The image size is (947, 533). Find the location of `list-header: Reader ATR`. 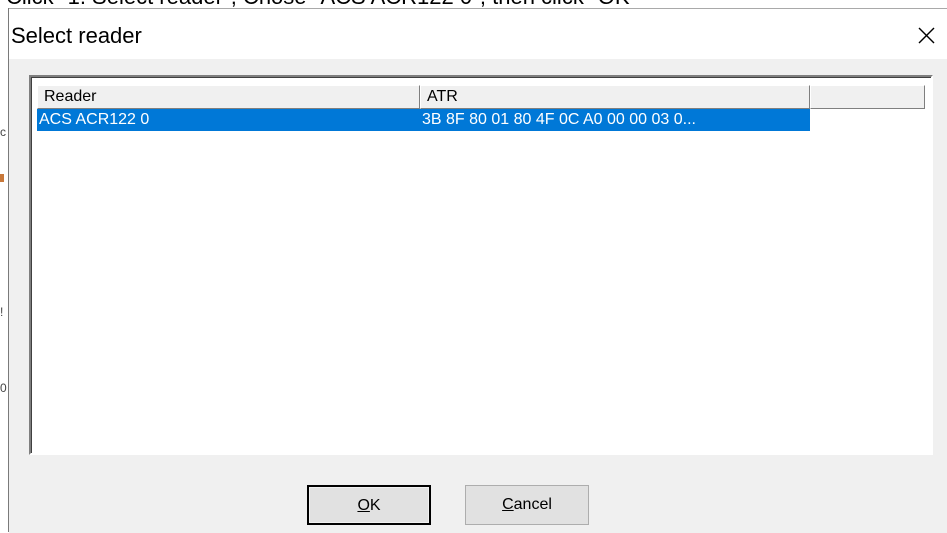

list-header: Reader ATR is located at coordinates (487, 97).